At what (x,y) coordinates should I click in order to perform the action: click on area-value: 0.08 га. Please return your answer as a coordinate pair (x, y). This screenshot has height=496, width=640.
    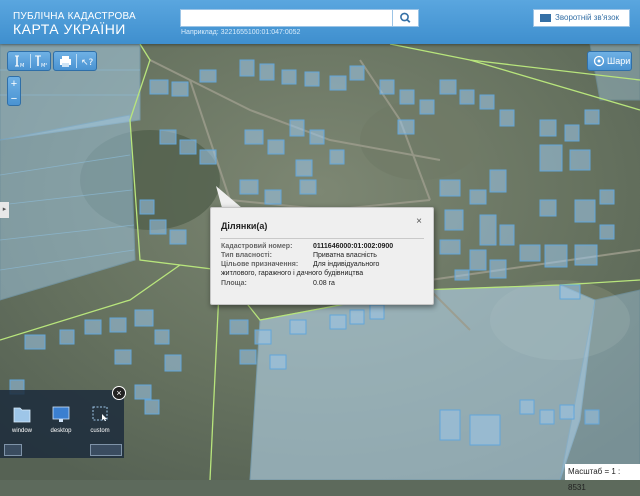
    Looking at the image, I should click on (324, 283).